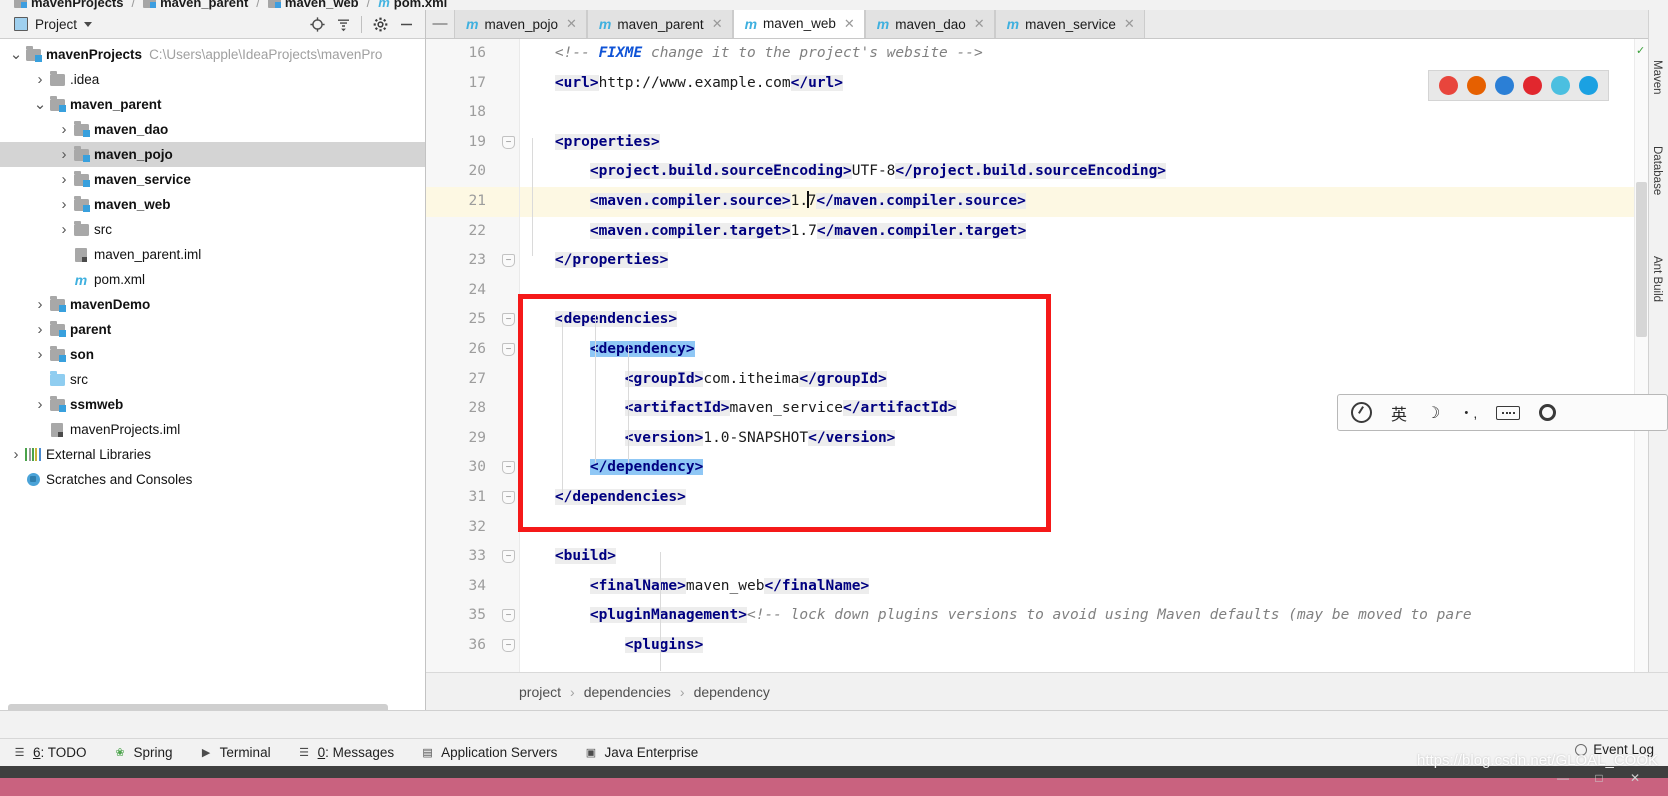  Describe the element at coordinates (1094, 261) in the screenshot. I see `code-line: </properties>` at that location.